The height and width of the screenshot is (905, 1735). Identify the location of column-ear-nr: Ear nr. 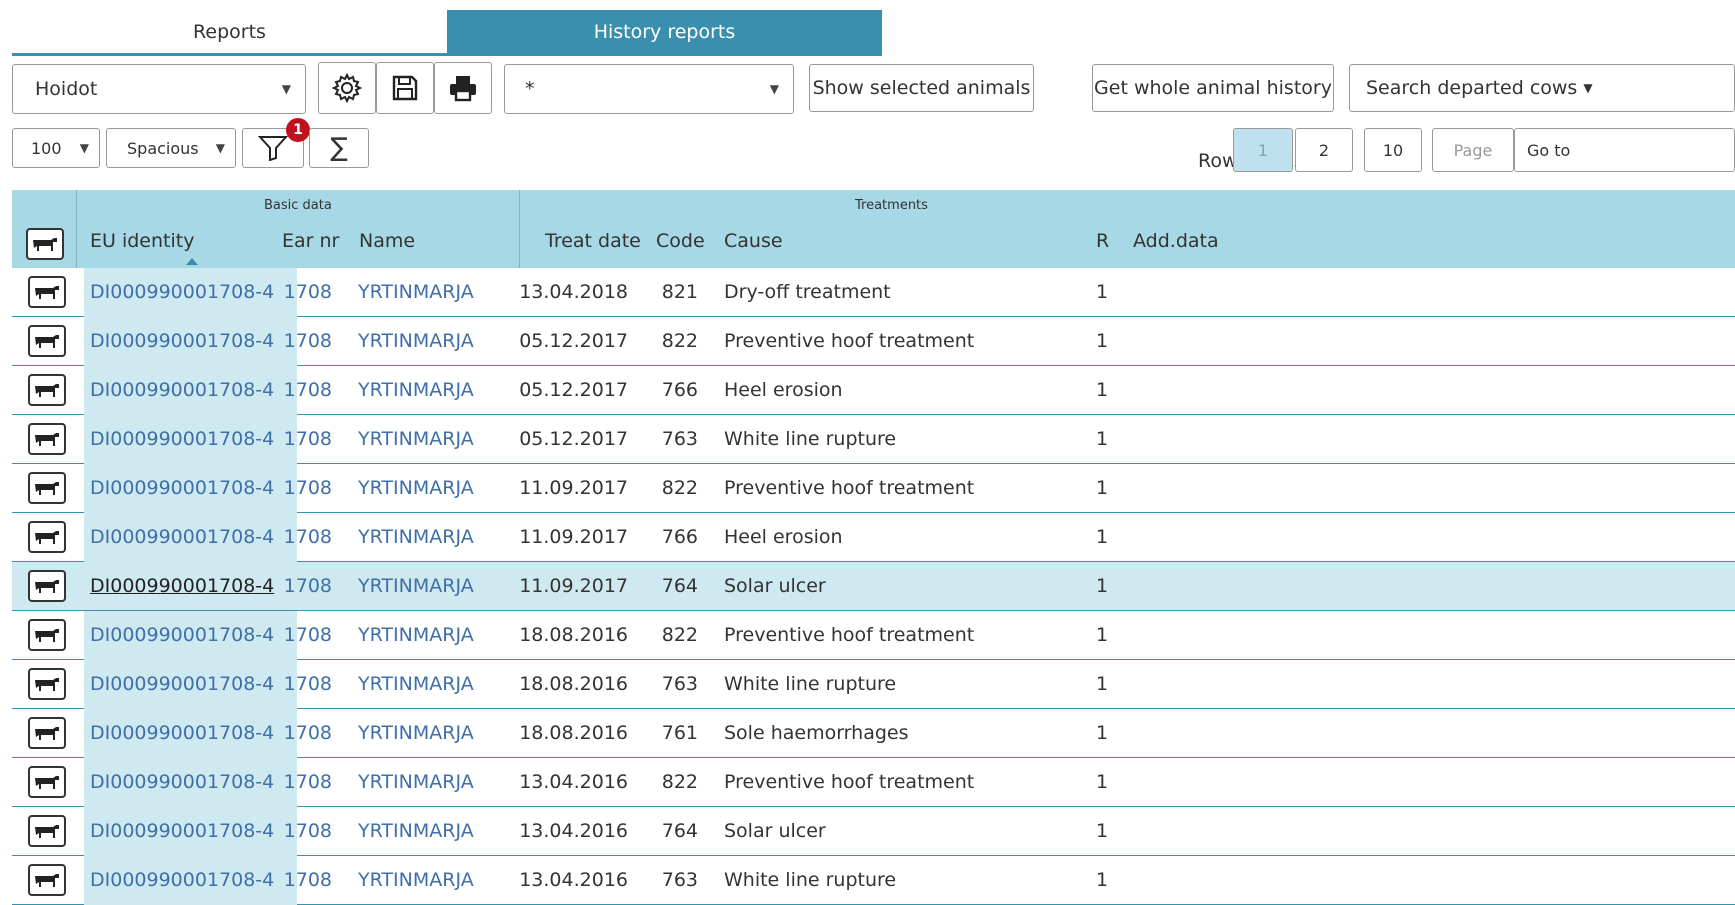
(310, 241).